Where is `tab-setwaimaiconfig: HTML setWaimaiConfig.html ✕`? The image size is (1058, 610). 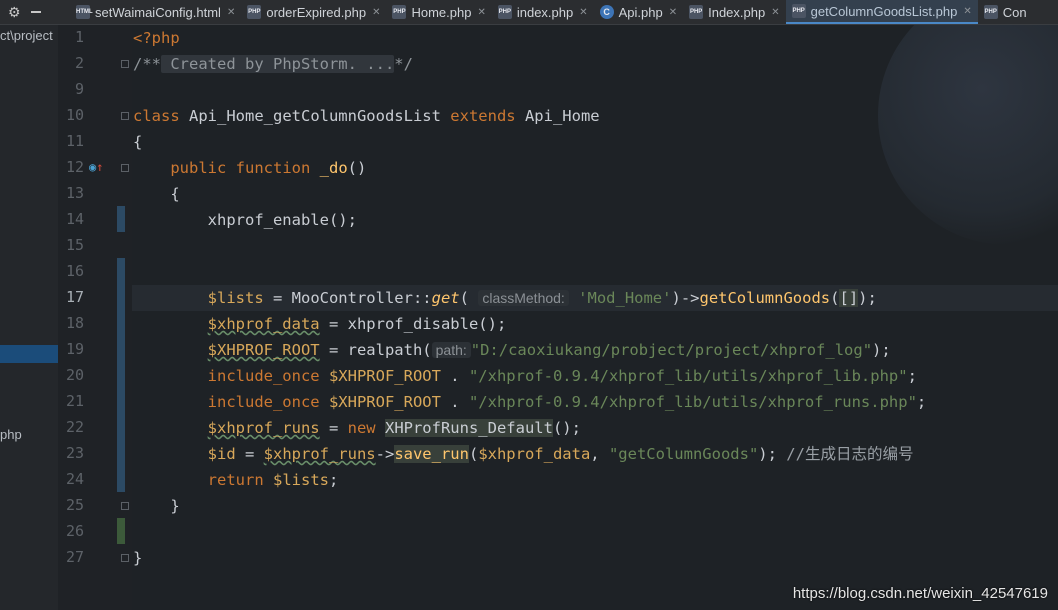
tab-setwaimaiconfig: HTML setWaimaiConfig.html ✕ is located at coordinates (155, 12).